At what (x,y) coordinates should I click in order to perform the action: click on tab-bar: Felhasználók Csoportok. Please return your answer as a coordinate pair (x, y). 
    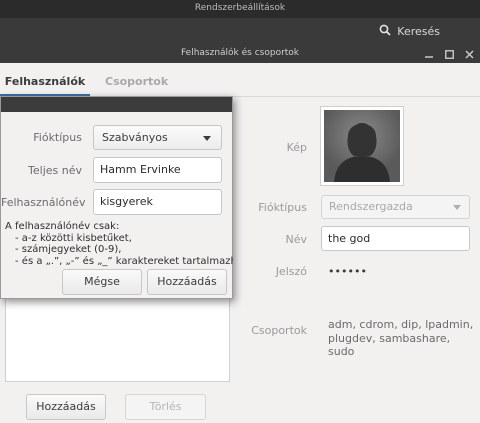
    Looking at the image, I should click on (240, 82).